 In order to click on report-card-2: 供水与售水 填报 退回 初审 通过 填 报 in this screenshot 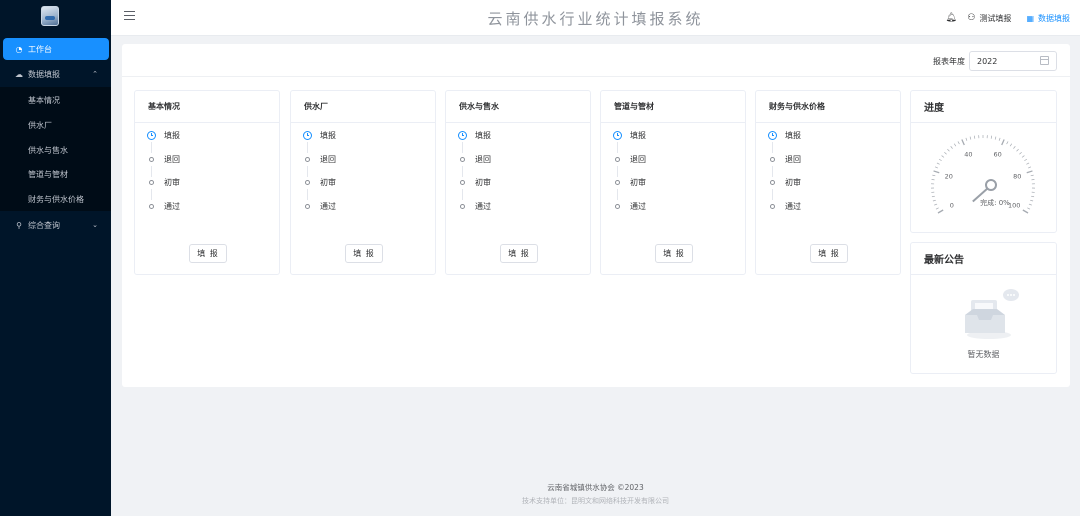, I will do `click(518, 182)`.